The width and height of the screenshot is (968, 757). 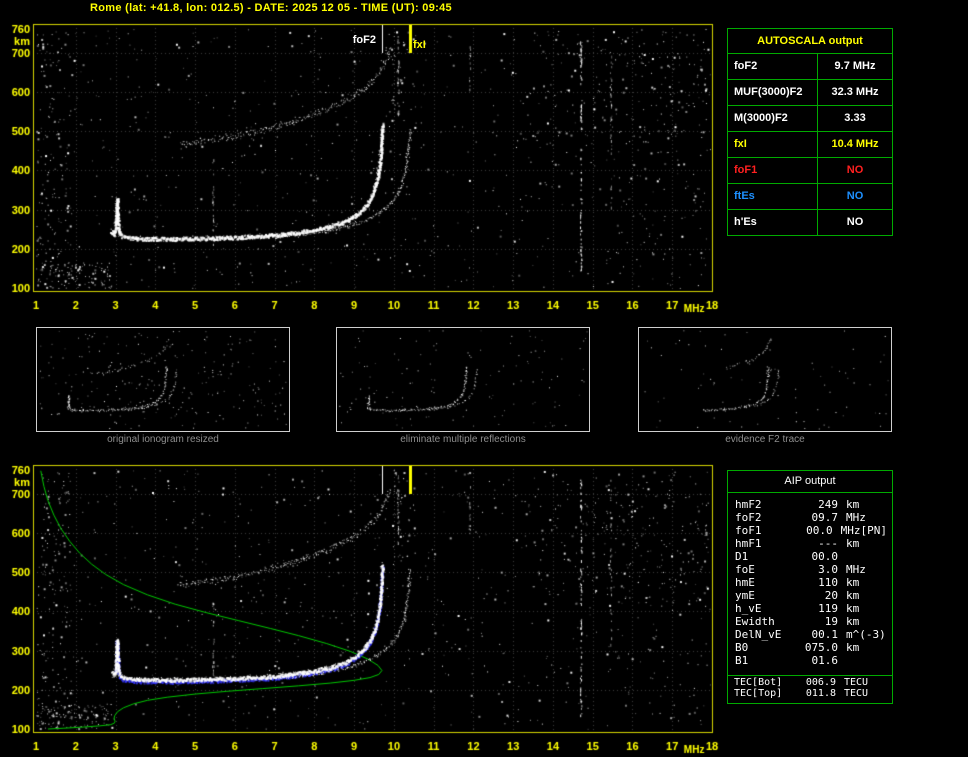 What do you see at coordinates (810, 569) in the screenshot?
I see `aip-row: foE 3.0 MHz` at bounding box center [810, 569].